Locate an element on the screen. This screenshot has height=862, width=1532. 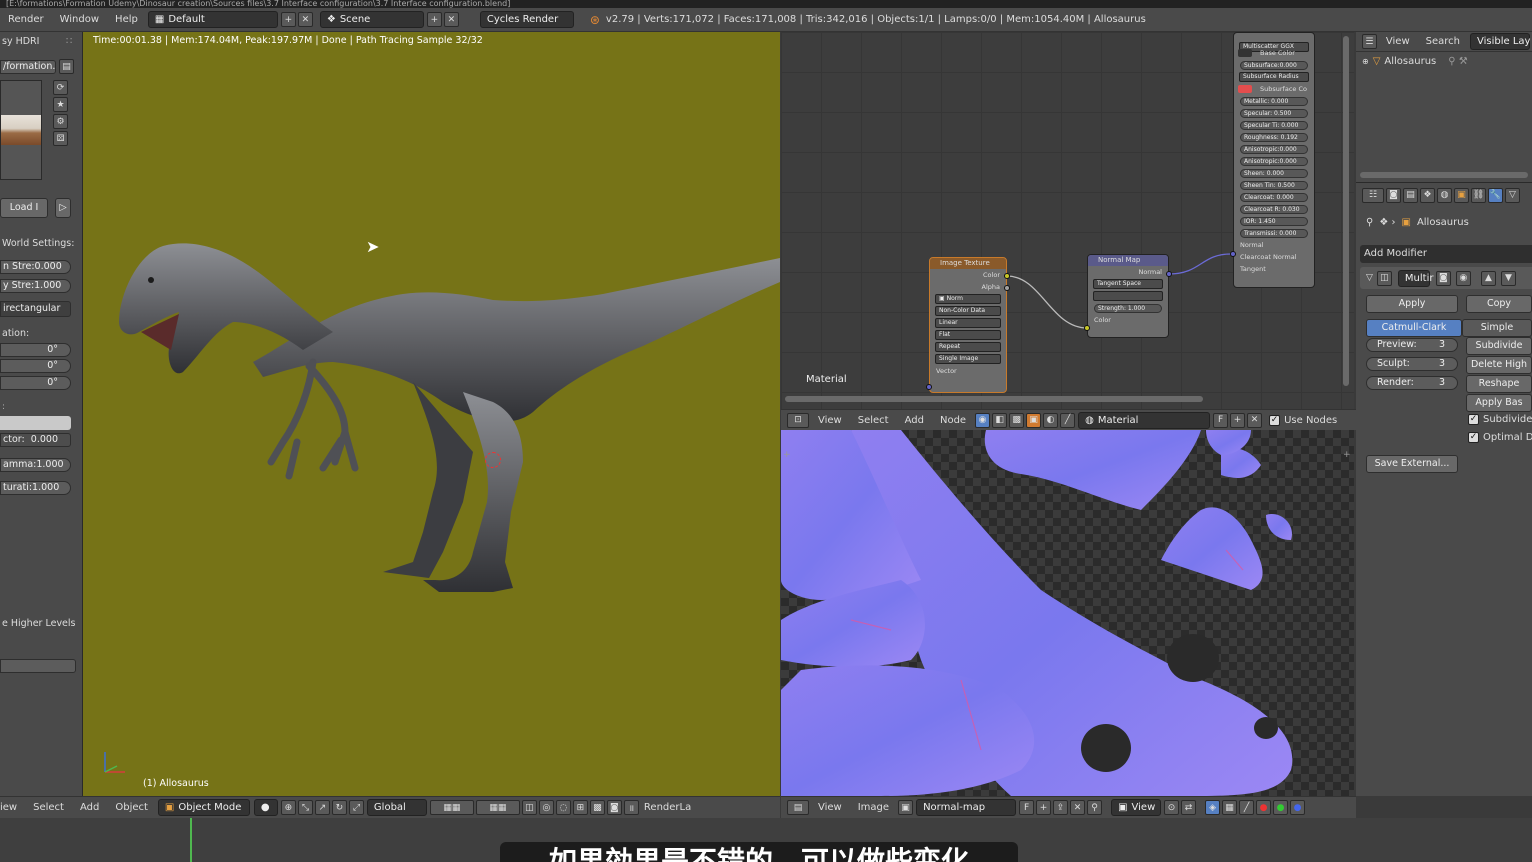
outliner-row: ⊕ ▽ Allosaurus ⚲ ⚒ is located at coordinates (1415, 61).